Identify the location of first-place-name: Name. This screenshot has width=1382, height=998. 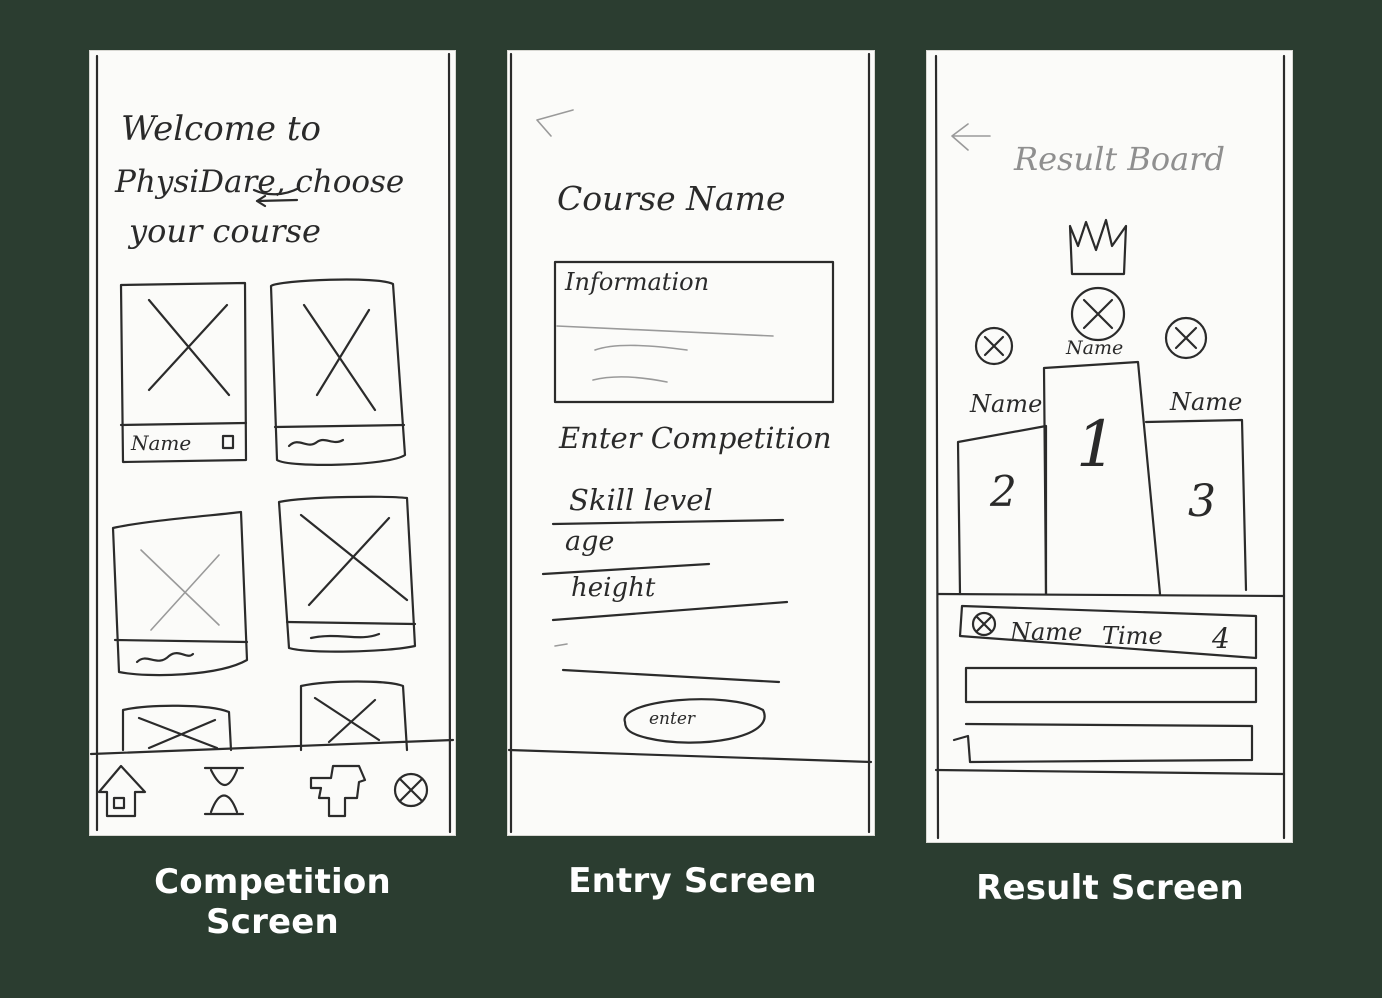
(1094, 348).